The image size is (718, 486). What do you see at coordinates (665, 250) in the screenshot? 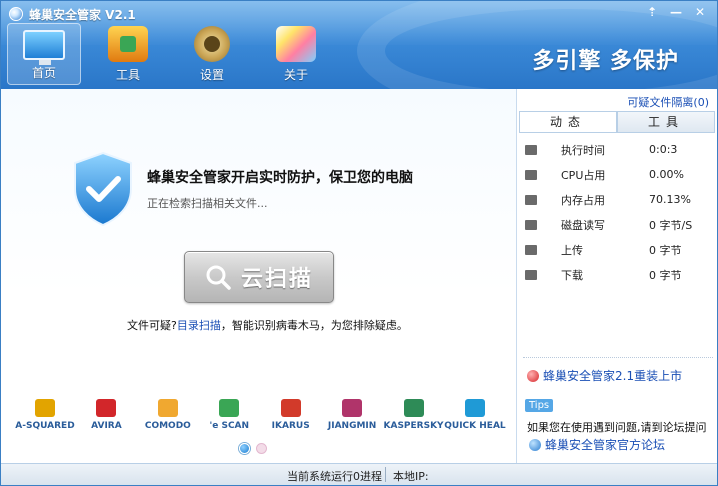
I see `stat-value: 0 字节` at bounding box center [665, 250].